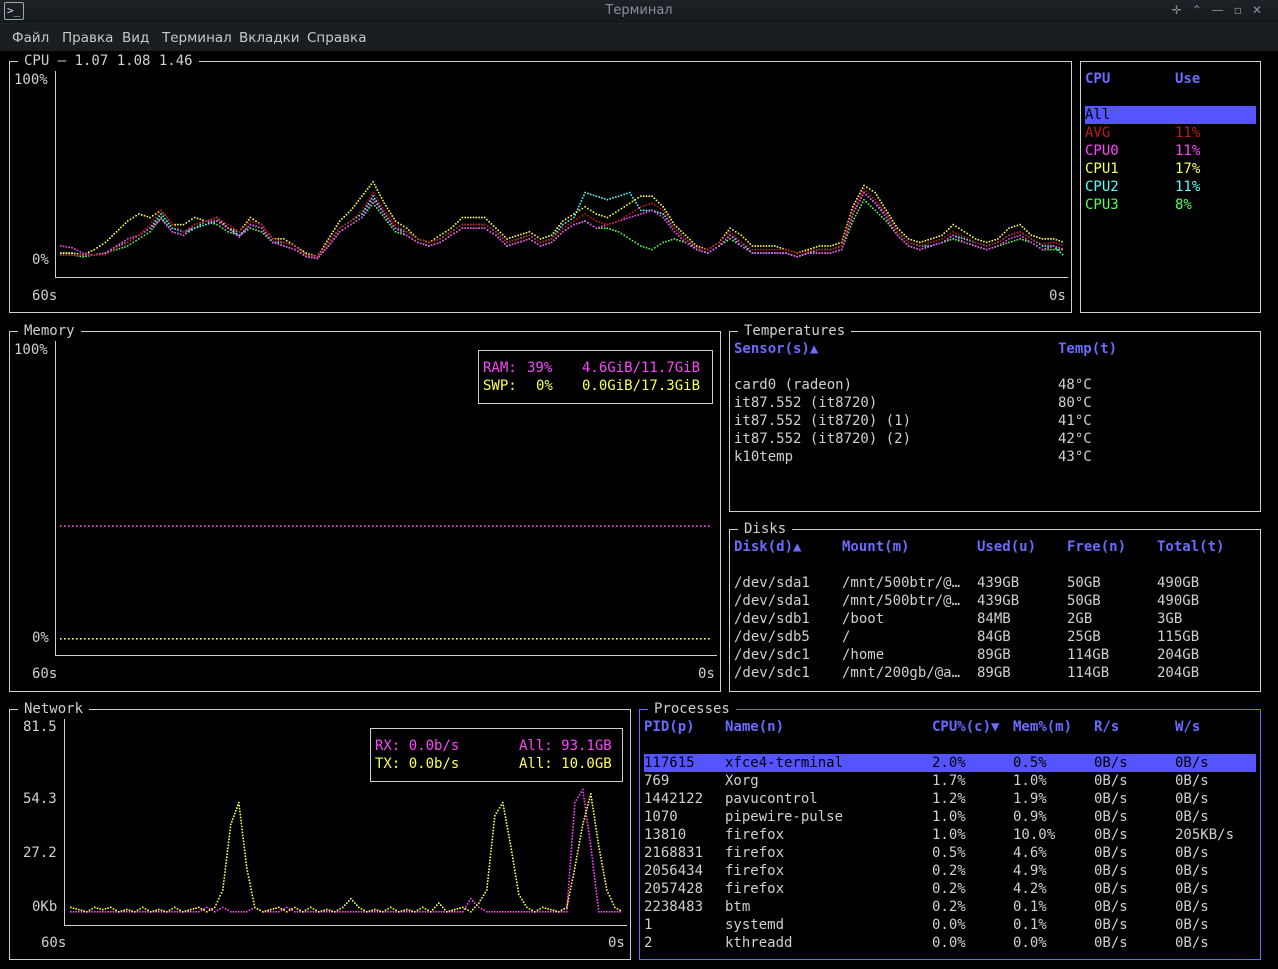 The width and height of the screenshot is (1278, 969). I want to click on process-pid: 117615, so click(669, 763).